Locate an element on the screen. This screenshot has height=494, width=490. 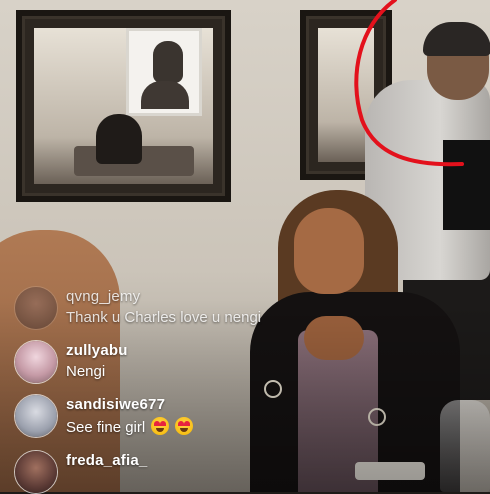
comment-message: See fine girl is located at coordinates (130, 426).